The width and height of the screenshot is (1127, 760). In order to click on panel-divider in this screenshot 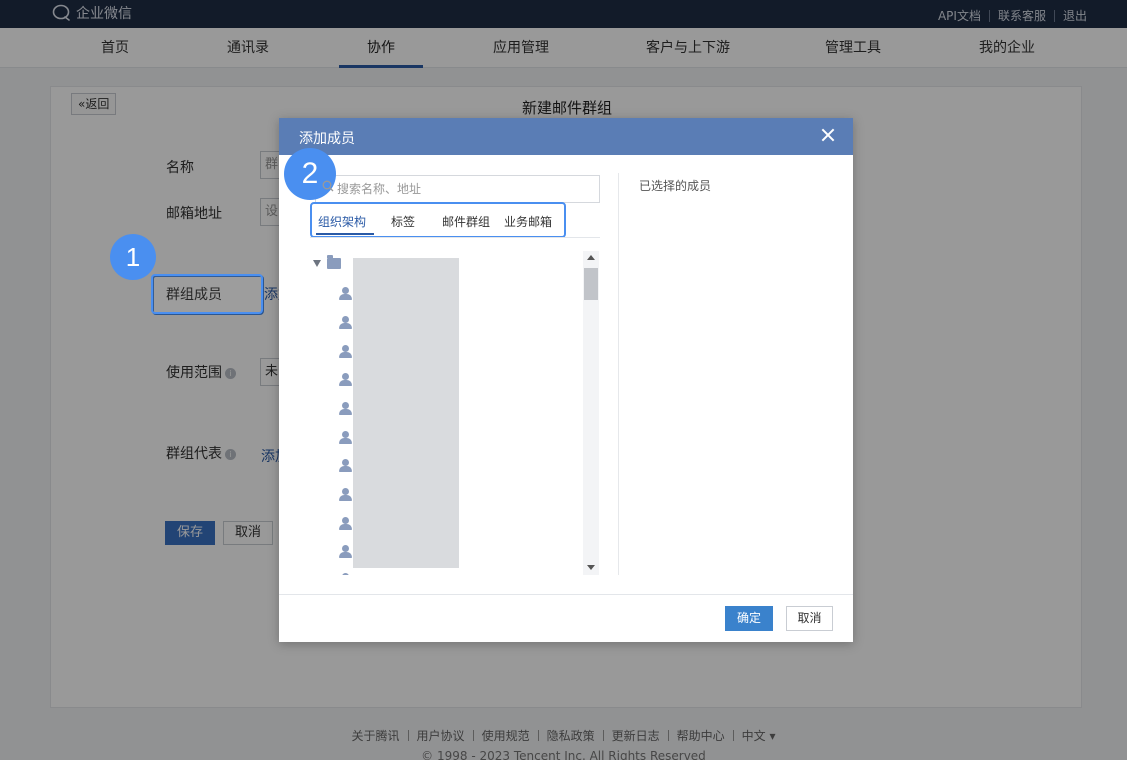, I will do `click(618, 374)`.